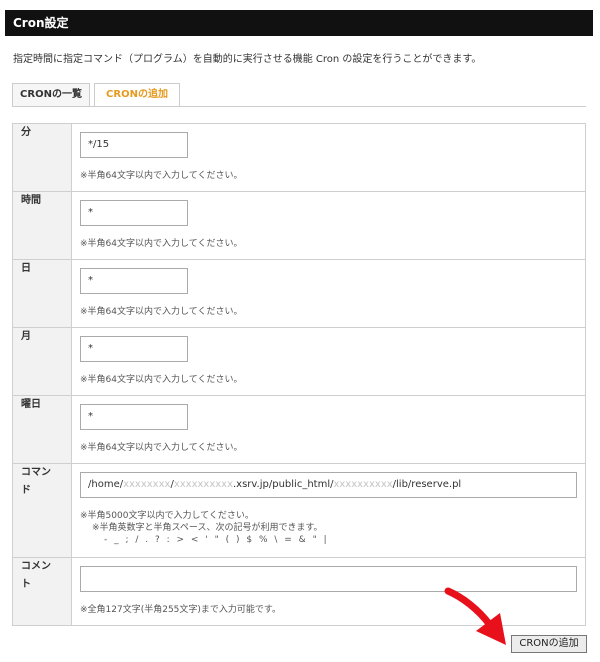 Image resolution: width=600 pixels, height=662 pixels. Describe the element at coordinates (42, 361) in the screenshot. I see `month-label: 月` at that location.